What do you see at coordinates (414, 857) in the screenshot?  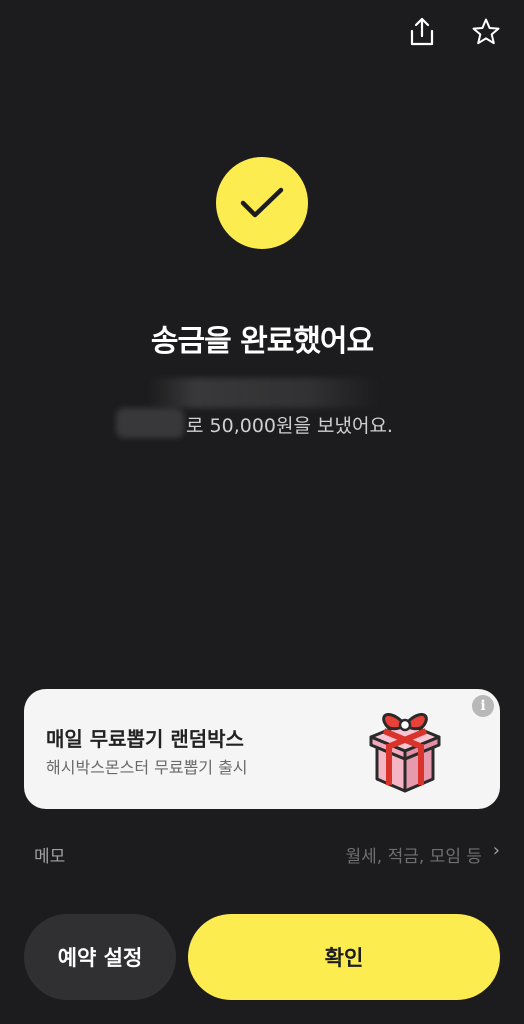 I see `memo-hint: 월세, 적금, 모임 등` at bounding box center [414, 857].